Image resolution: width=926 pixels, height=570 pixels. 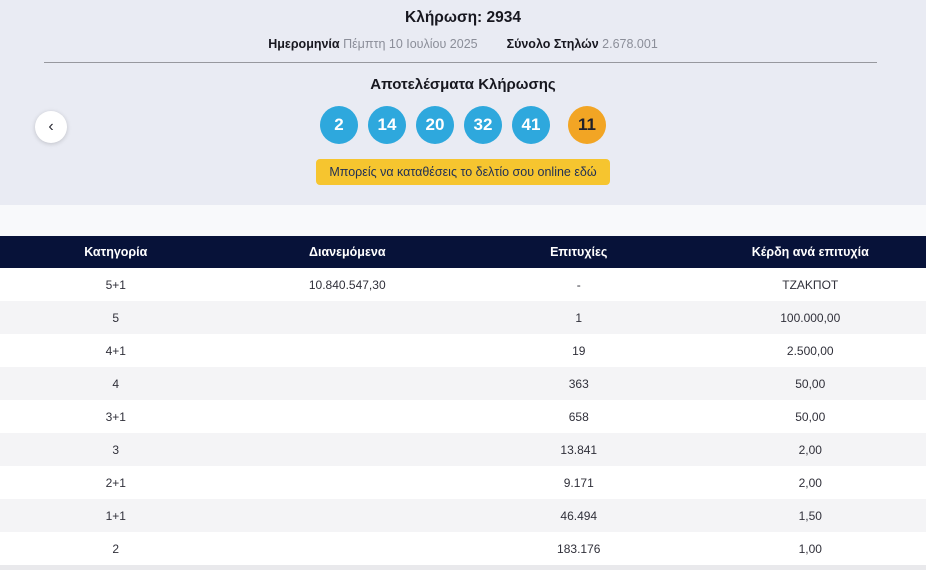 I want to click on table-cell: 10.840.547,30, so click(x=347, y=284).